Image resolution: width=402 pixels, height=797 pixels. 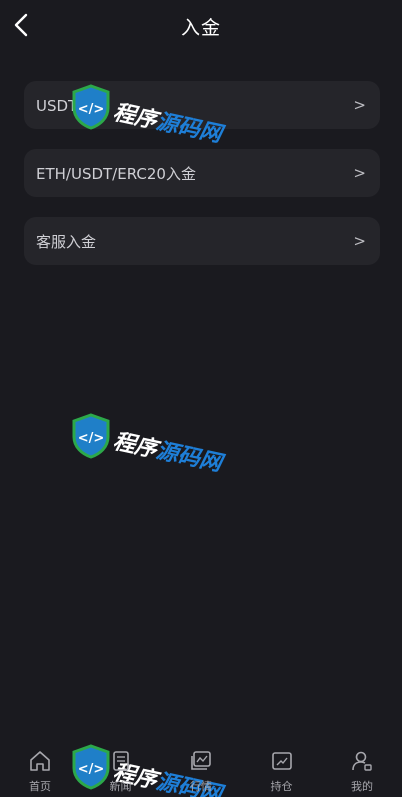 I want to click on nav-label: 行情, so click(x=201, y=786).